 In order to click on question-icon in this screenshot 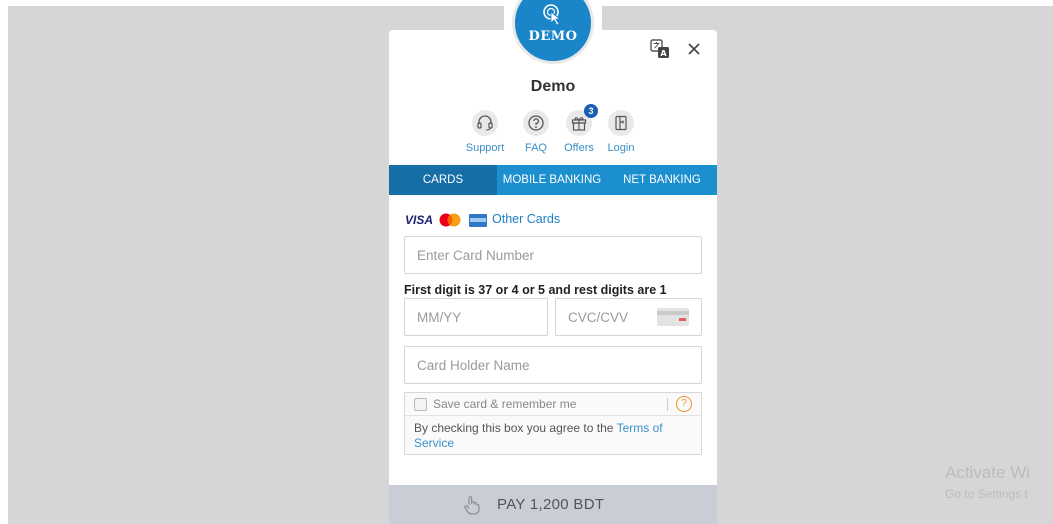, I will do `click(536, 123)`.